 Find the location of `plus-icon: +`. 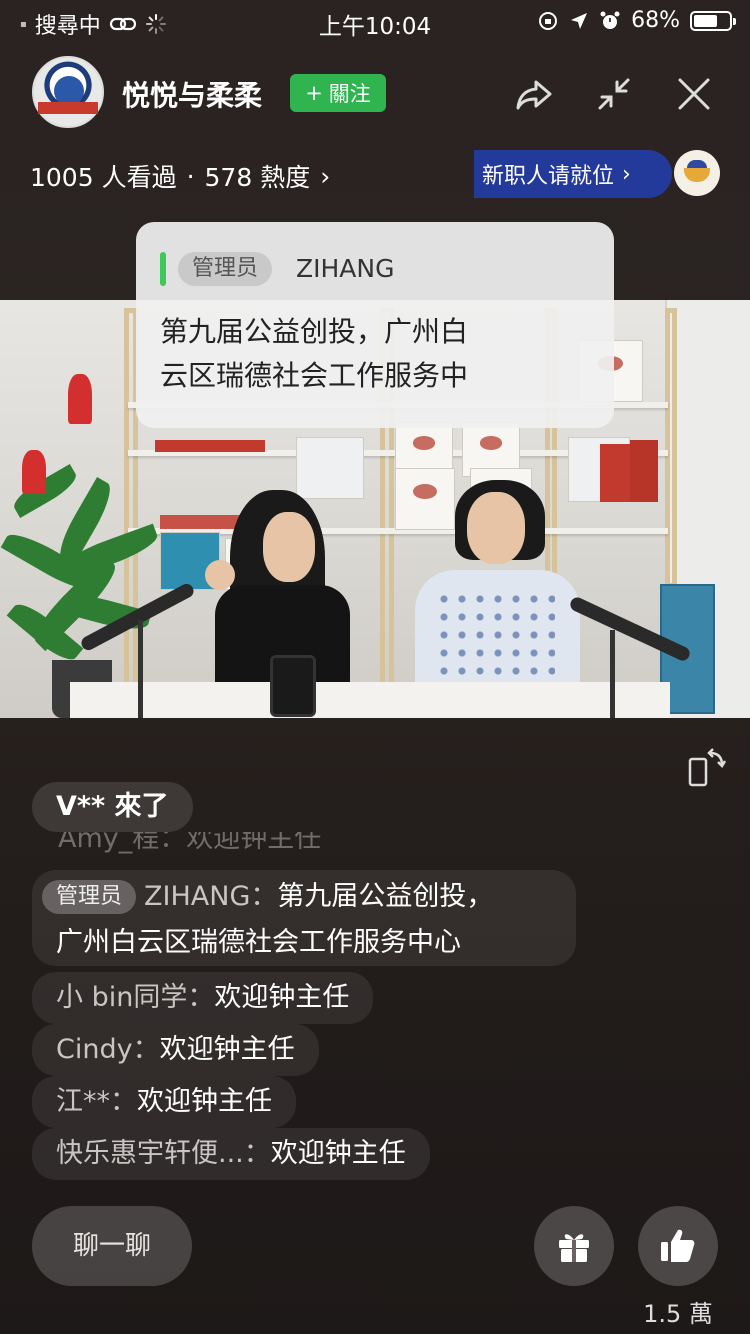

plus-icon: + is located at coordinates (314, 93).